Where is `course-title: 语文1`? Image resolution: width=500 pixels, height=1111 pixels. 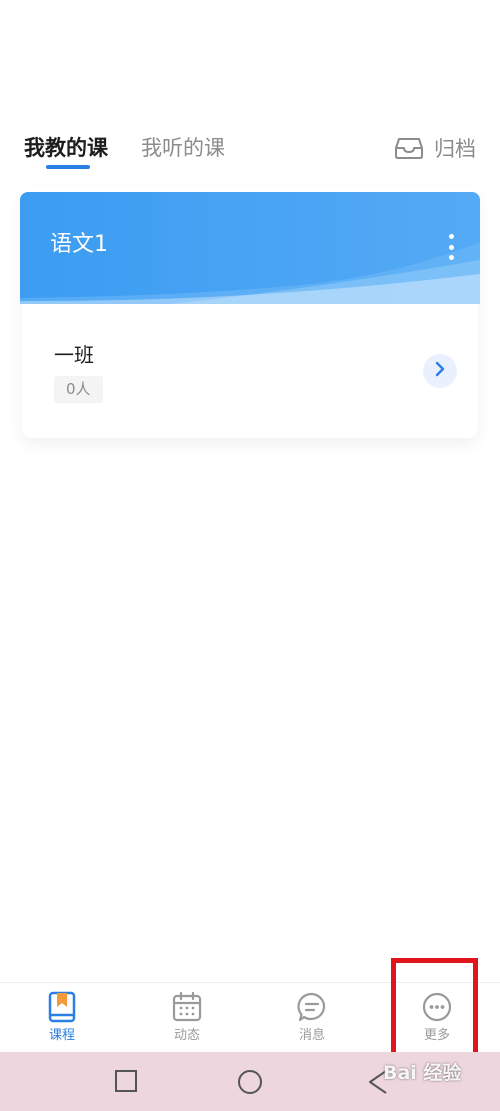 course-title: 语文1 is located at coordinates (79, 244).